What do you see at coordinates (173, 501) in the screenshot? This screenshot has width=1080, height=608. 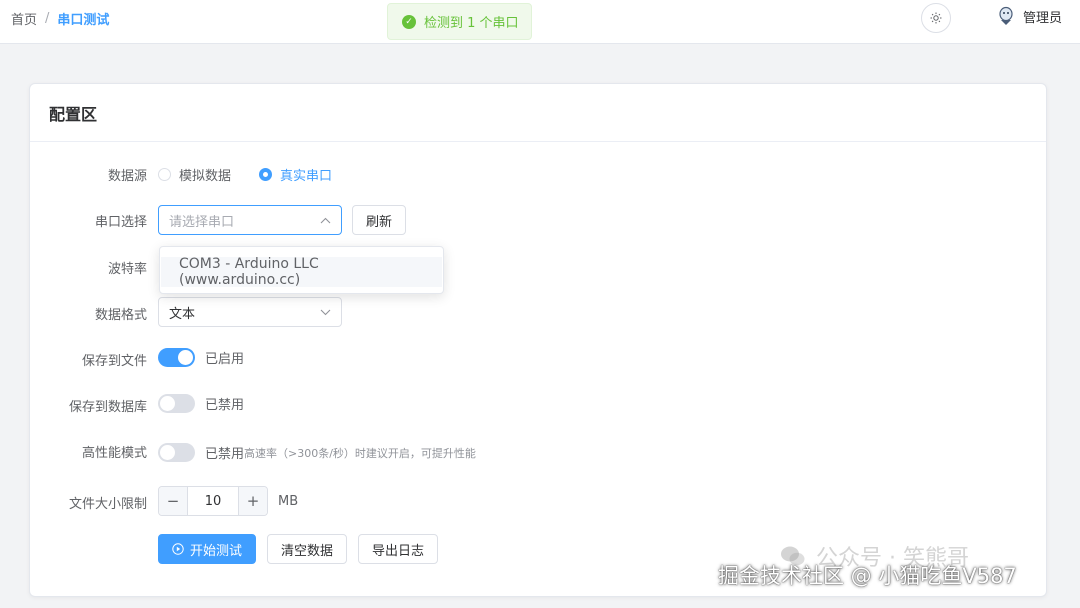 I see `decrement-button: −` at bounding box center [173, 501].